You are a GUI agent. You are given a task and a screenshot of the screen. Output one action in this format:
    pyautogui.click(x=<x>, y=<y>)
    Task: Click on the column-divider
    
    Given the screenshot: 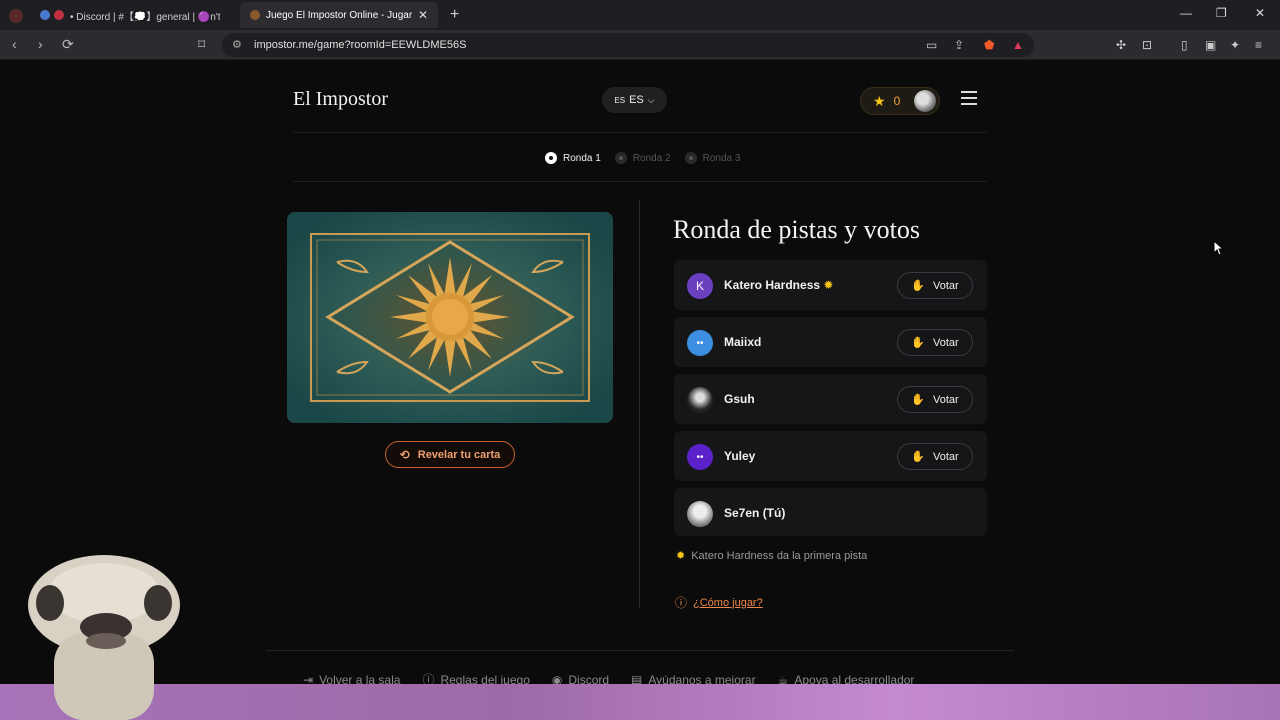 What is the action you would take?
    pyautogui.click(x=639, y=404)
    